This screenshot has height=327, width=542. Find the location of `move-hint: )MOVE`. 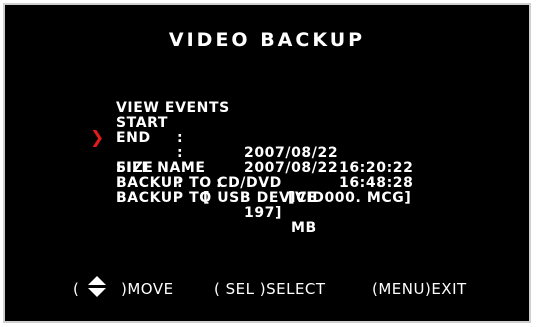

move-hint: )MOVE is located at coordinates (147, 289).